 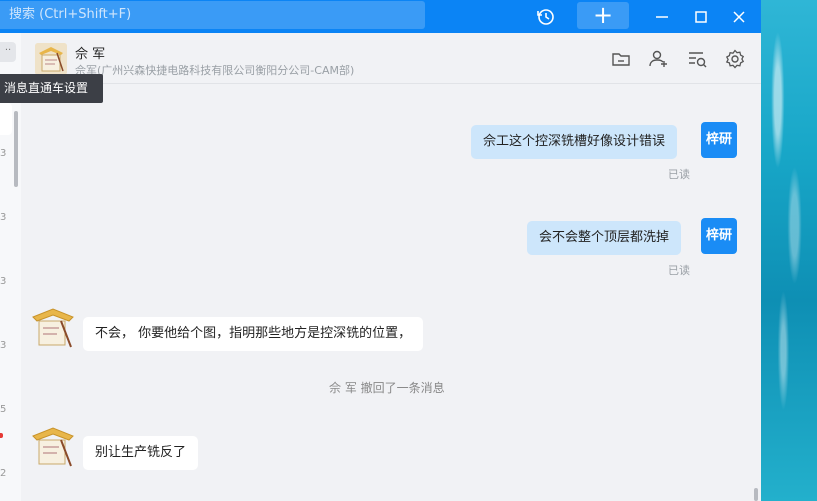 I want to click on add-user-icon, so click(x=659, y=59).